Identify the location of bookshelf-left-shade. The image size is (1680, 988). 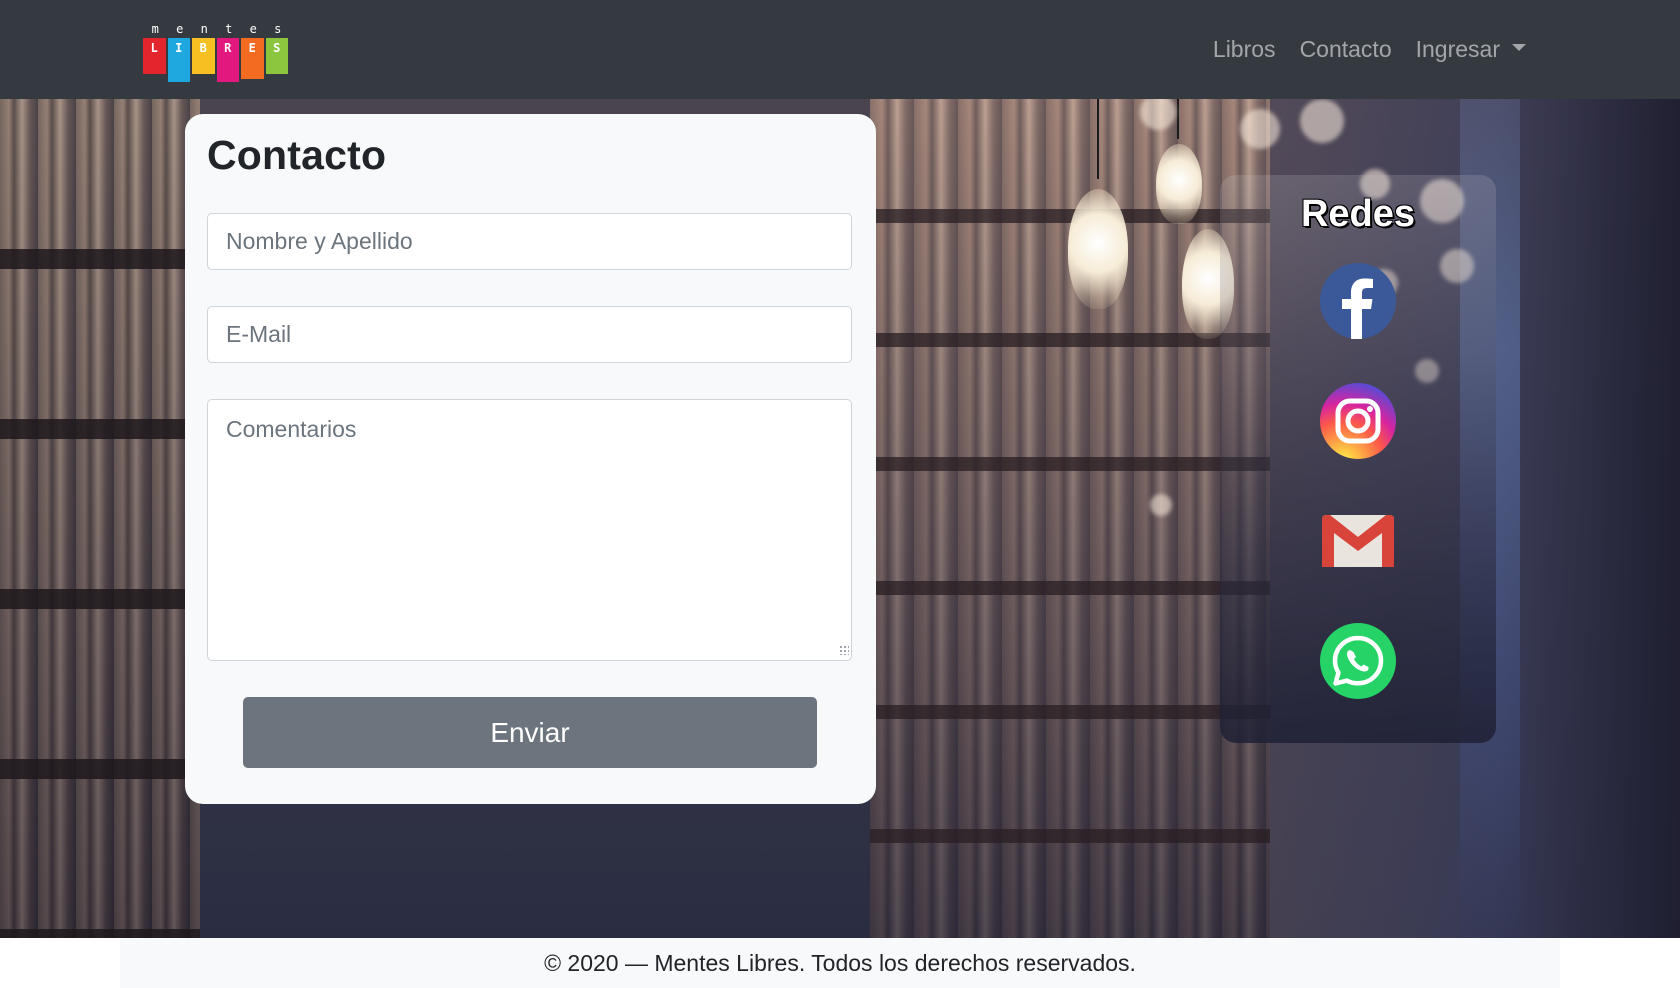
(100, 518).